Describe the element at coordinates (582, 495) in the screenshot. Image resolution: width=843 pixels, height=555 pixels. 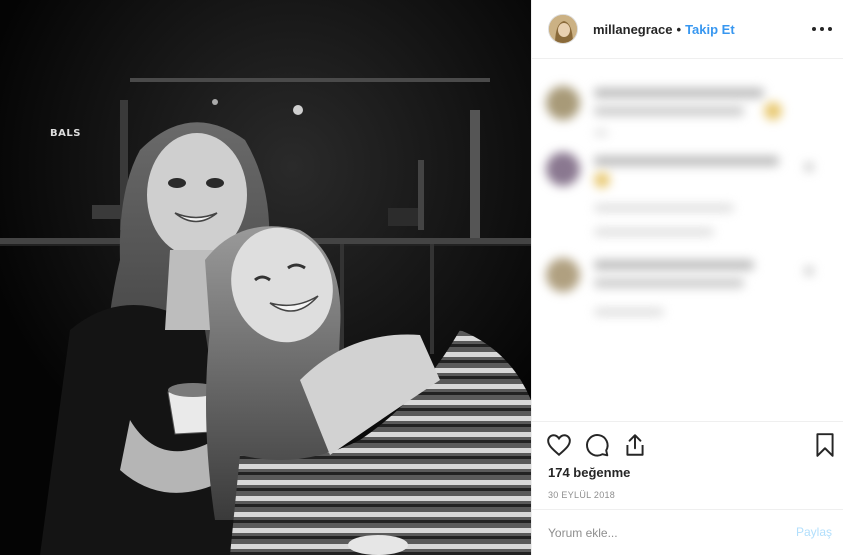
I see `post-date: 30 EYLÜL 2018` at that location.